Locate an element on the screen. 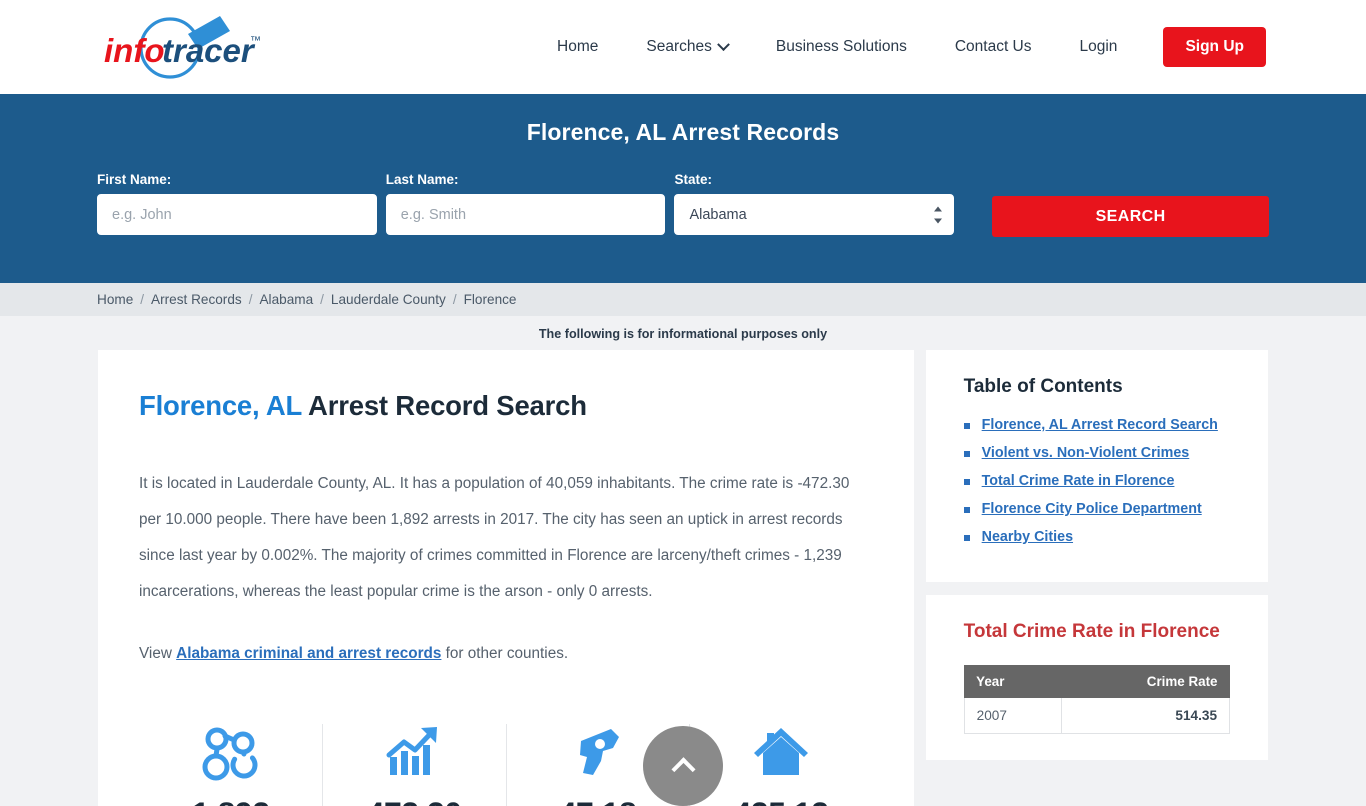 The image size is (1366, 806). first-name-label: First Name: is located at coordinates (134, 179).